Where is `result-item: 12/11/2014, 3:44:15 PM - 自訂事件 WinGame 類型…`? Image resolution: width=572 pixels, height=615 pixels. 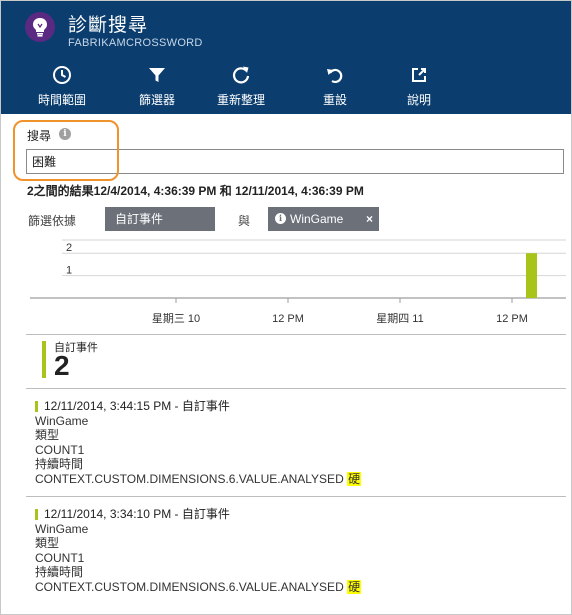 result-item: 12/11/2014, 3:44:15 PM - 自訂事件 WinGame 類型… is located at coordinates (295, 442).